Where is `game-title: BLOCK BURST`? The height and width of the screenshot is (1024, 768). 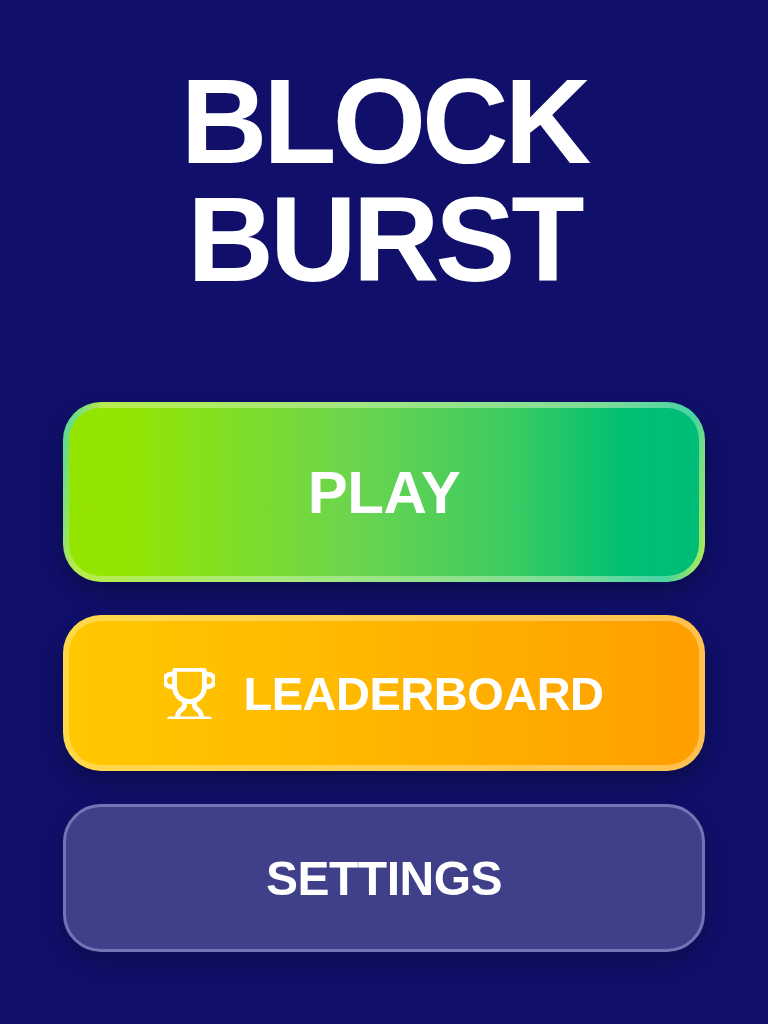 game-title: BLOCK BURST is located at coordinates (384, 180).